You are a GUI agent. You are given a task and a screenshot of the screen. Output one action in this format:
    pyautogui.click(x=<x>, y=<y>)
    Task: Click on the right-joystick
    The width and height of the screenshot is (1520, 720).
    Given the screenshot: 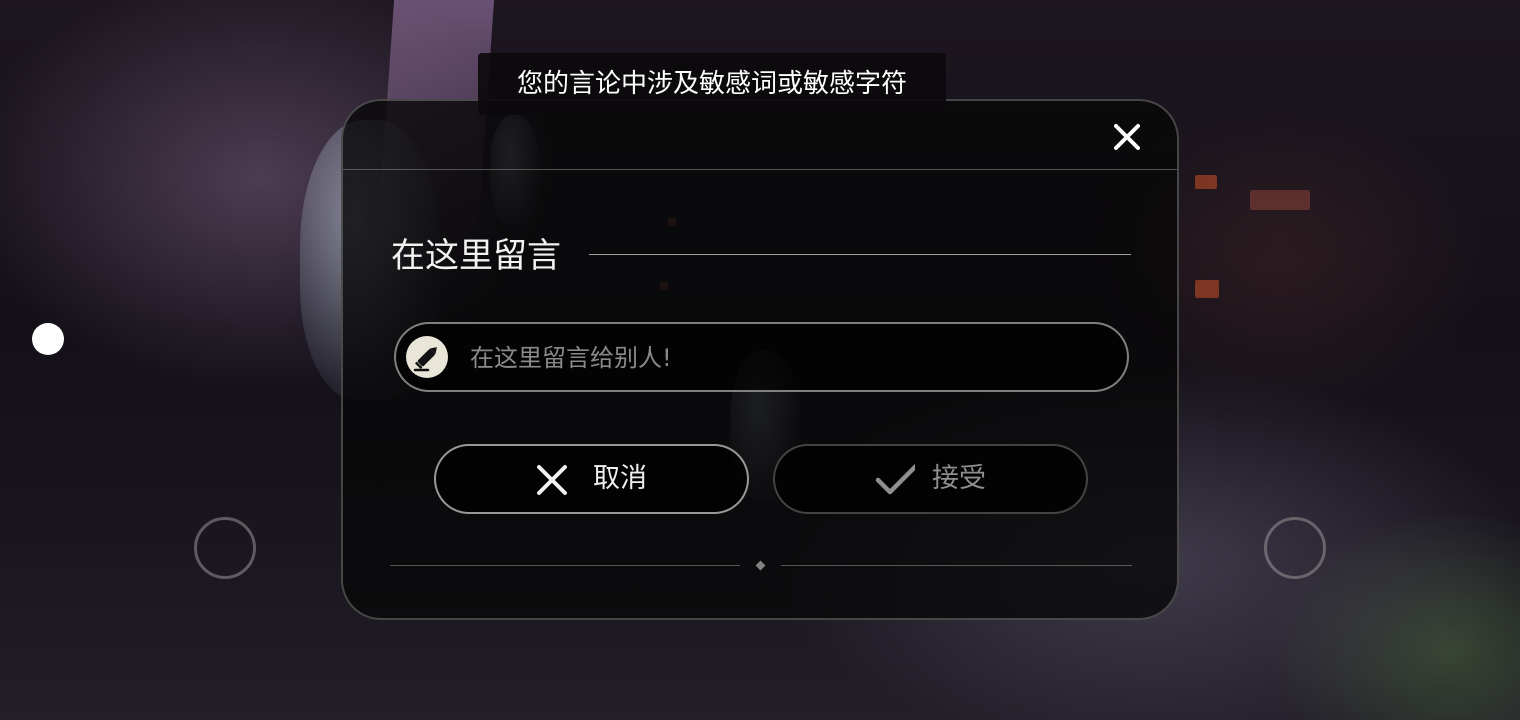 What is the action you would take?
    pyautogui.click(x=1295, y=548)
    